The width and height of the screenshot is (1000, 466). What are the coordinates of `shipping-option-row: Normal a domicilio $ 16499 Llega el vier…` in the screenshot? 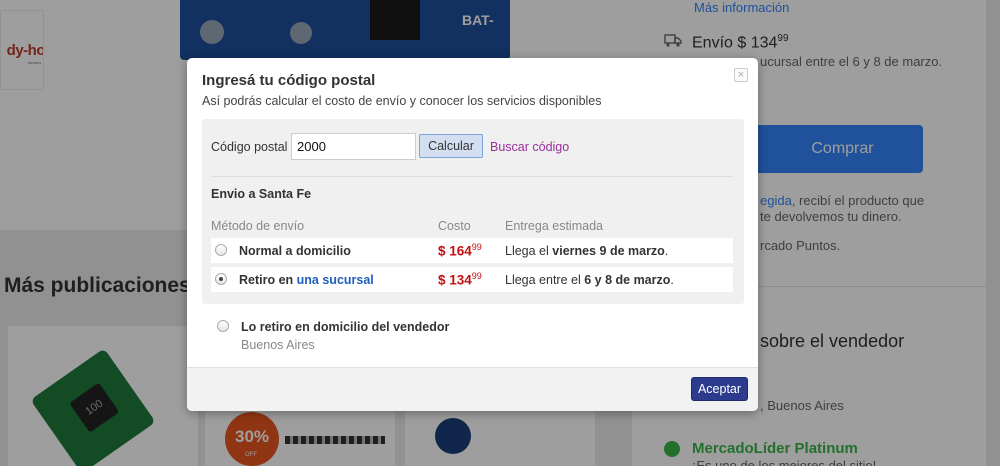 It's located at (472, 250).